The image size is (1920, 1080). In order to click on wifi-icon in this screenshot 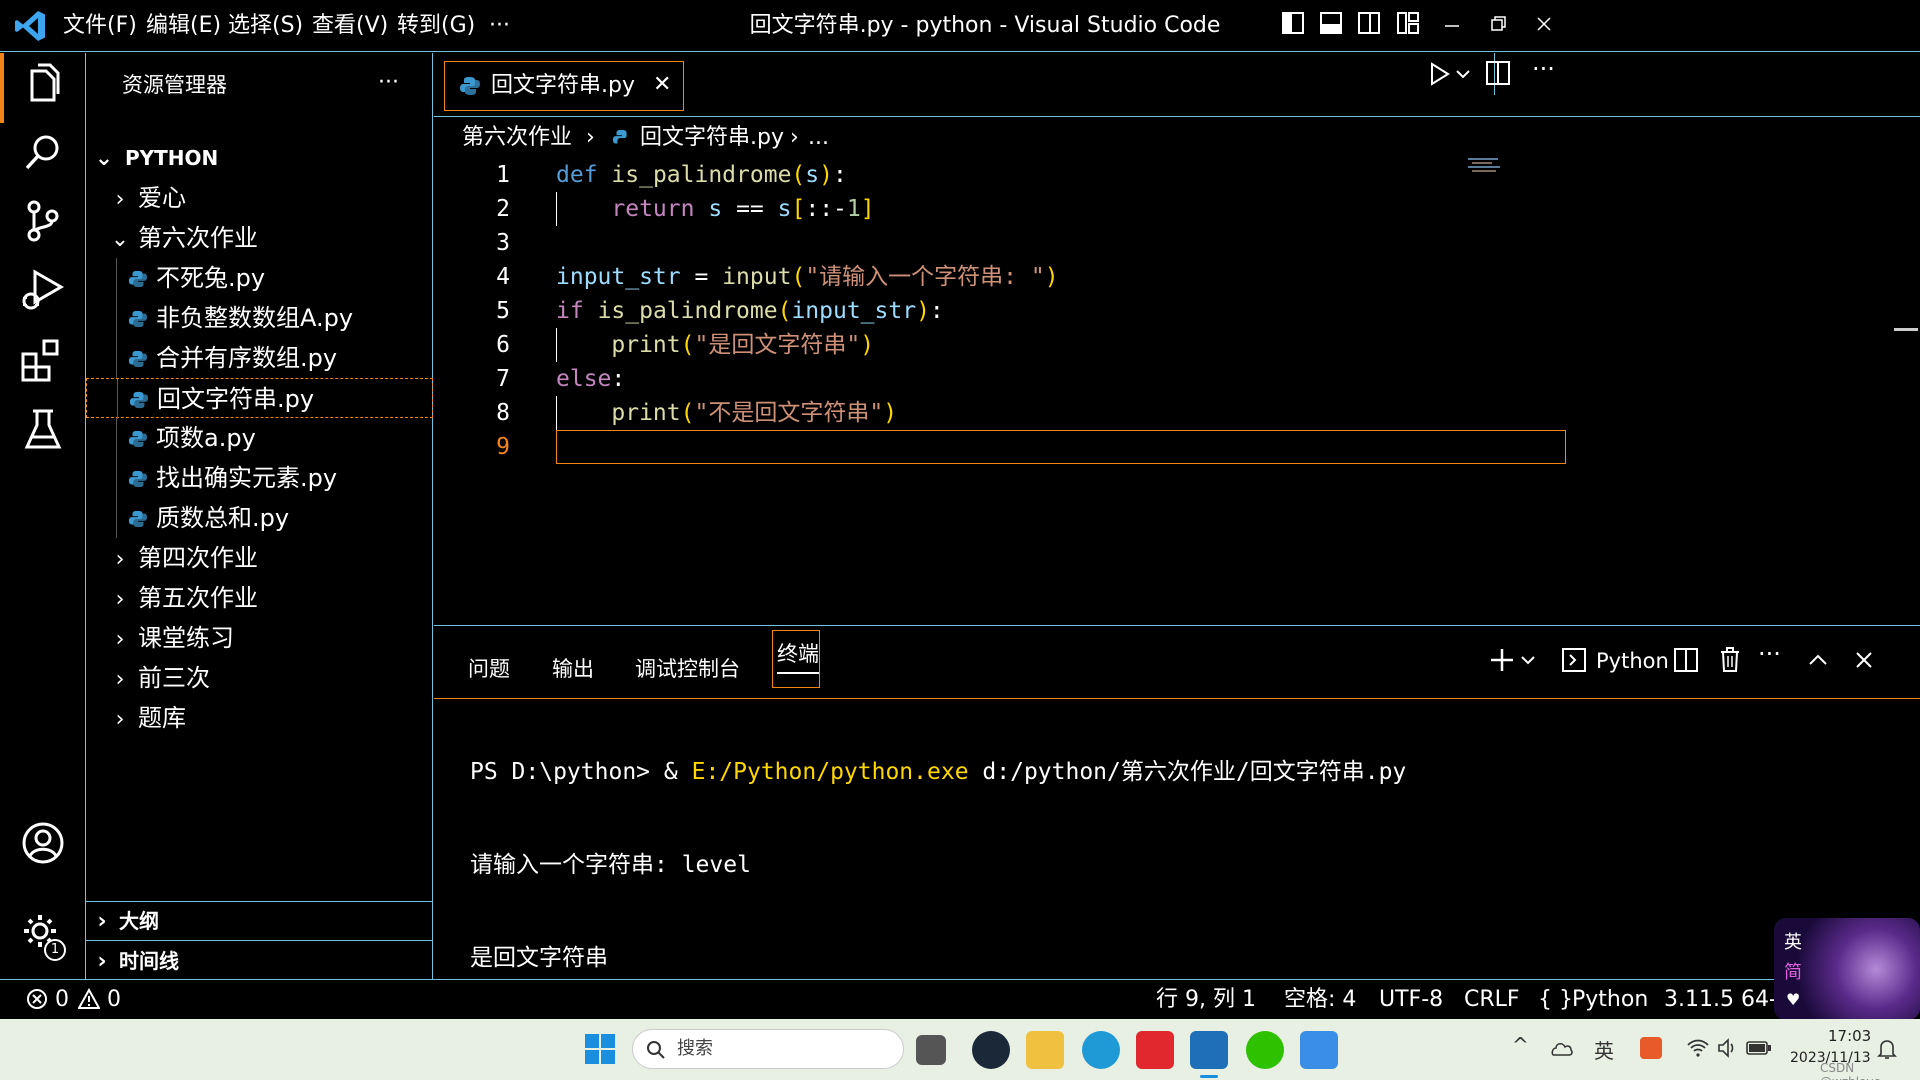, I will do `click(1698, 1048)`.